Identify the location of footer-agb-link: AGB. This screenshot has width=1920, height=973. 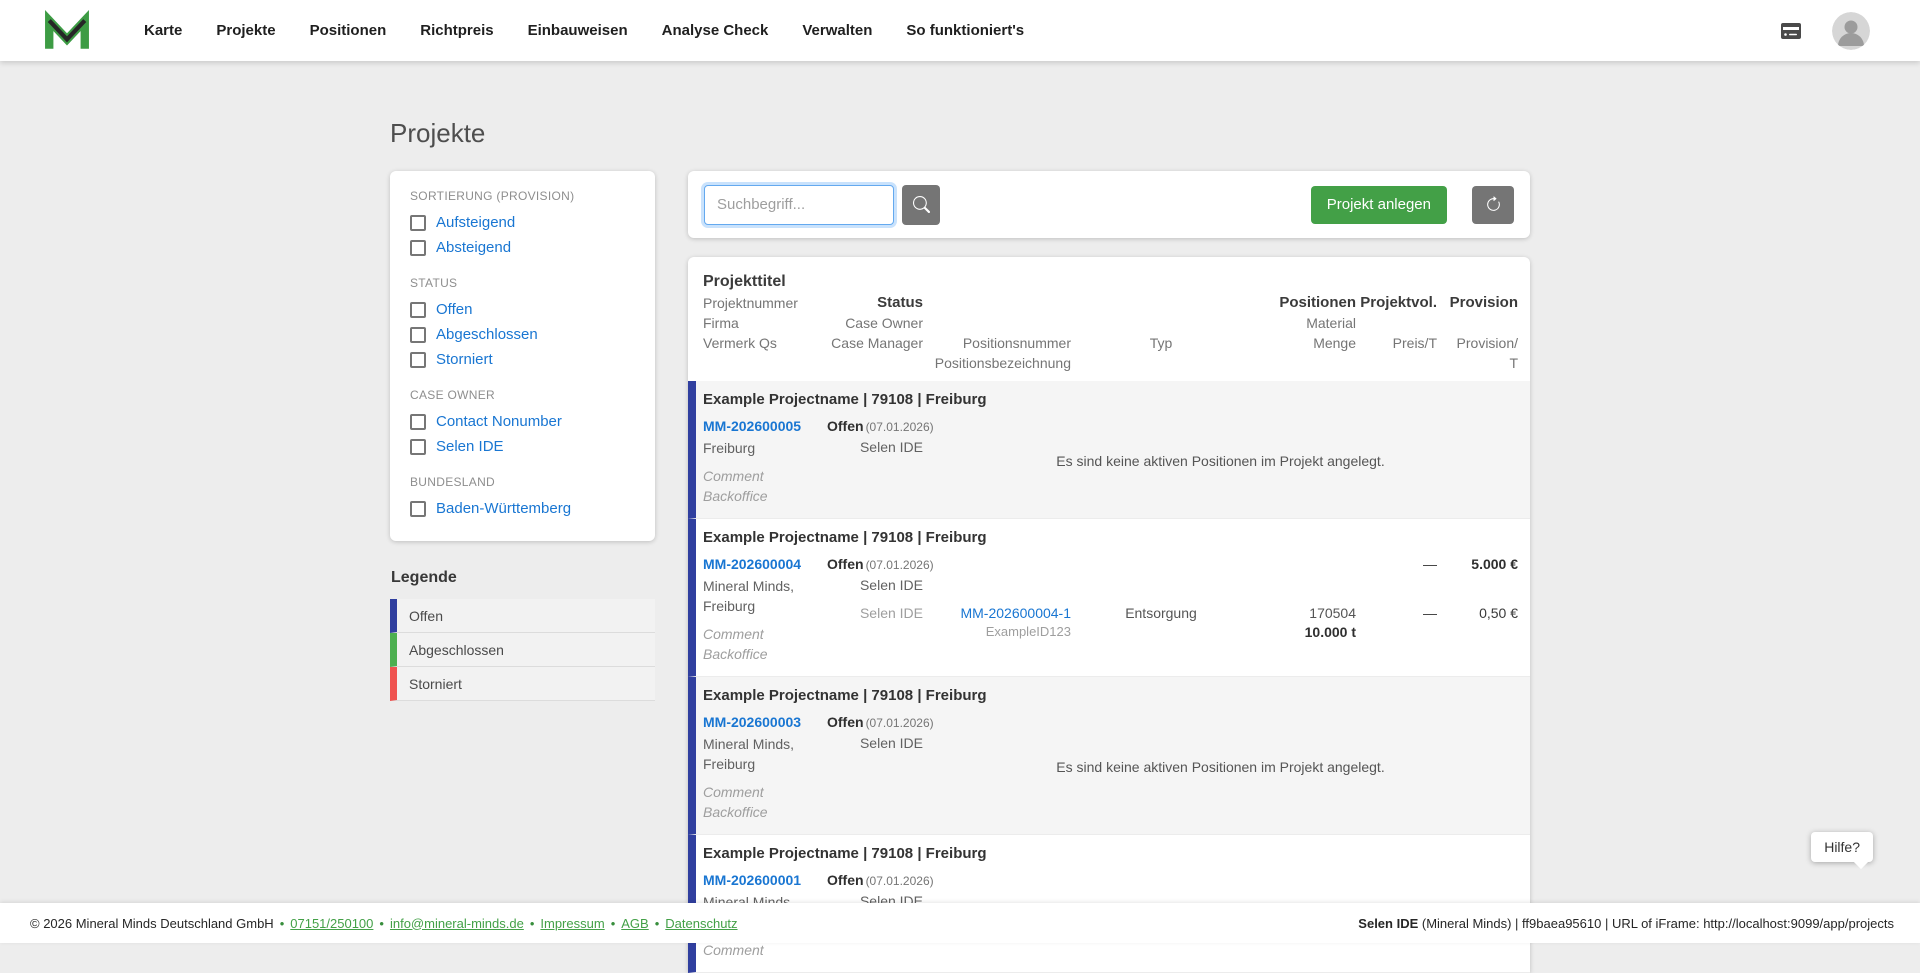
(634, 923).